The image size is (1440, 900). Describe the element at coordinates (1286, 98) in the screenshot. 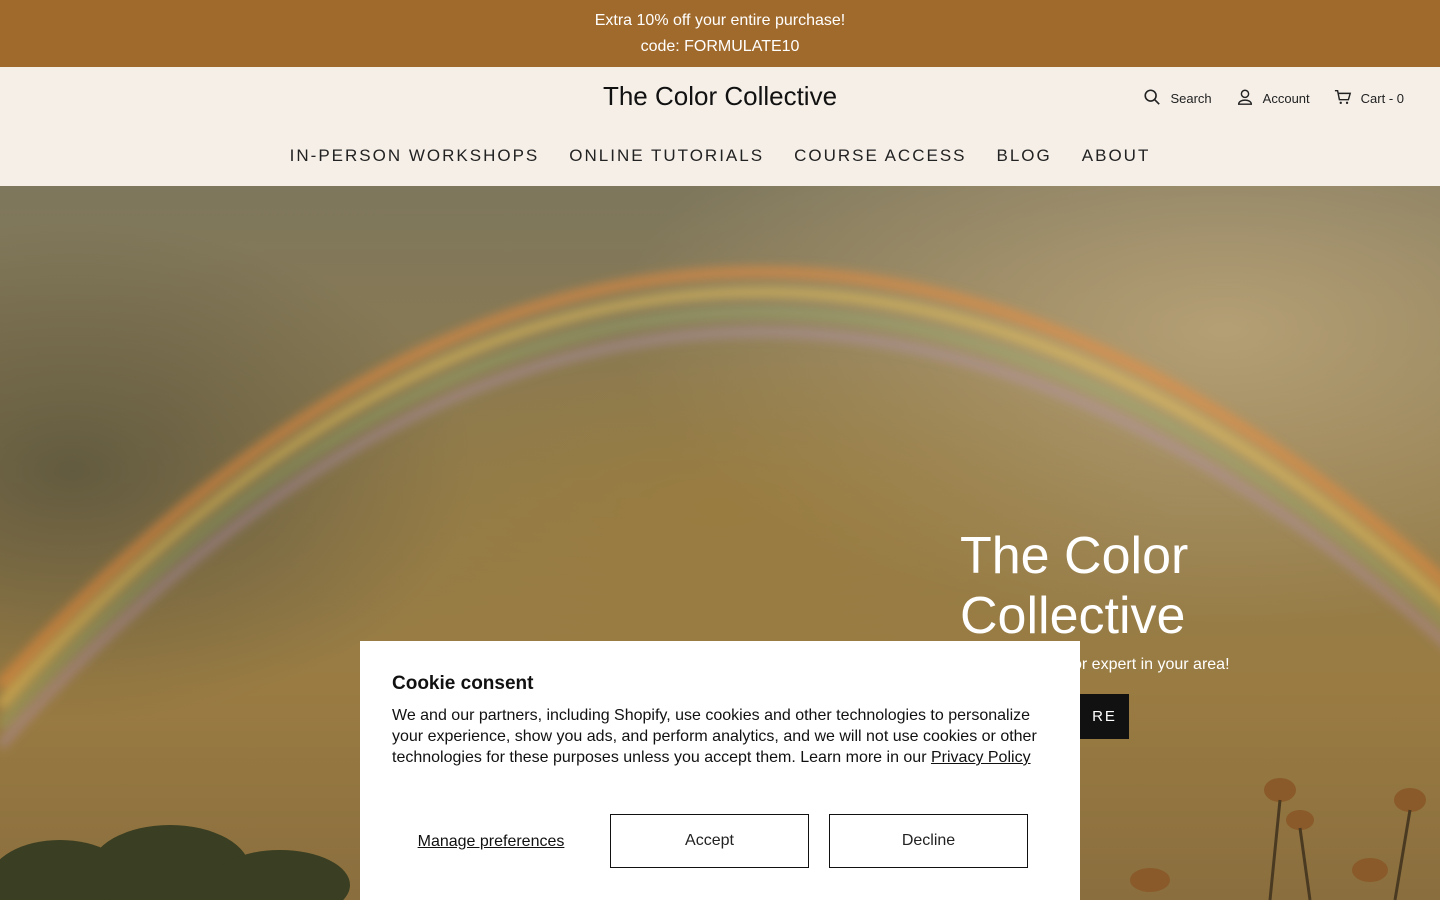

I see `account-label: Account` at that location.